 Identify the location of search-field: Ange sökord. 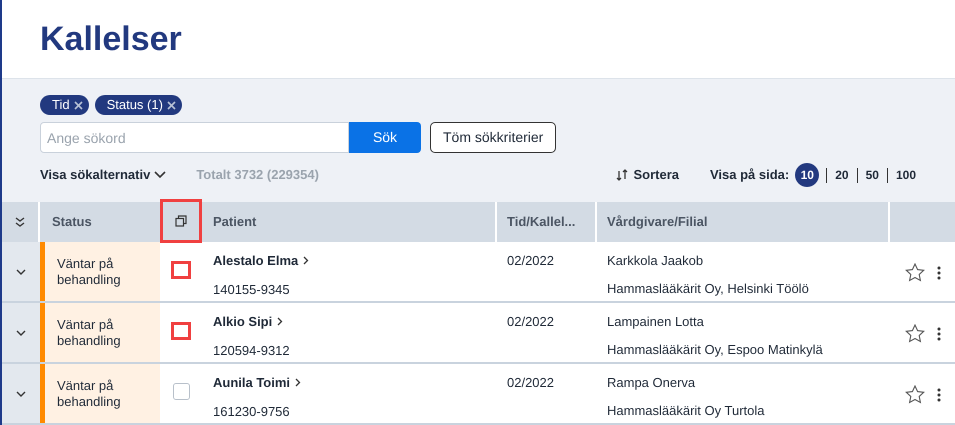
(194, 138).